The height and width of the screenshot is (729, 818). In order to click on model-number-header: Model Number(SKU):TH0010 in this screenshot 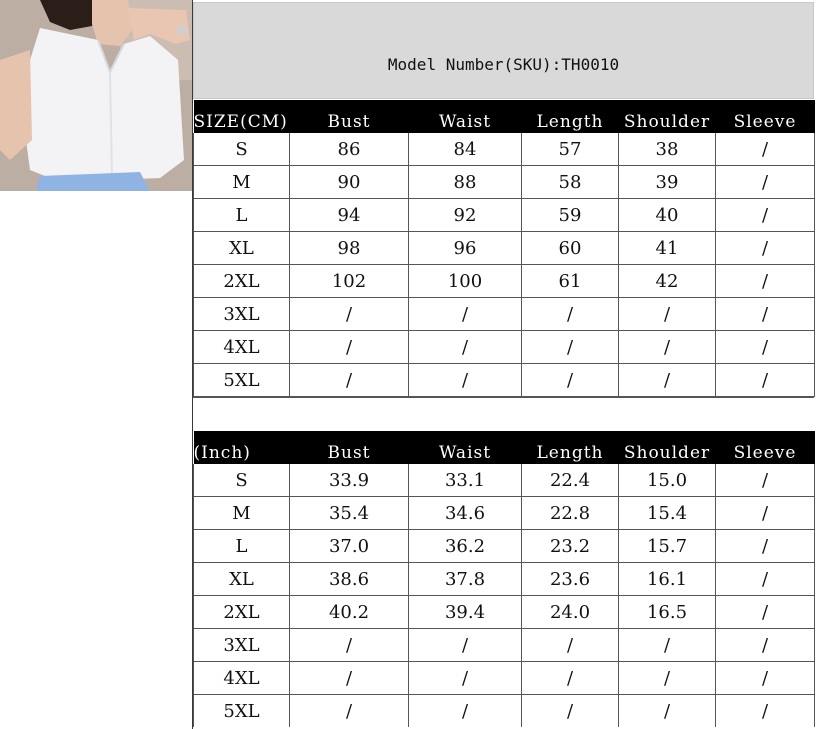, I will do `click(503, 50)`.